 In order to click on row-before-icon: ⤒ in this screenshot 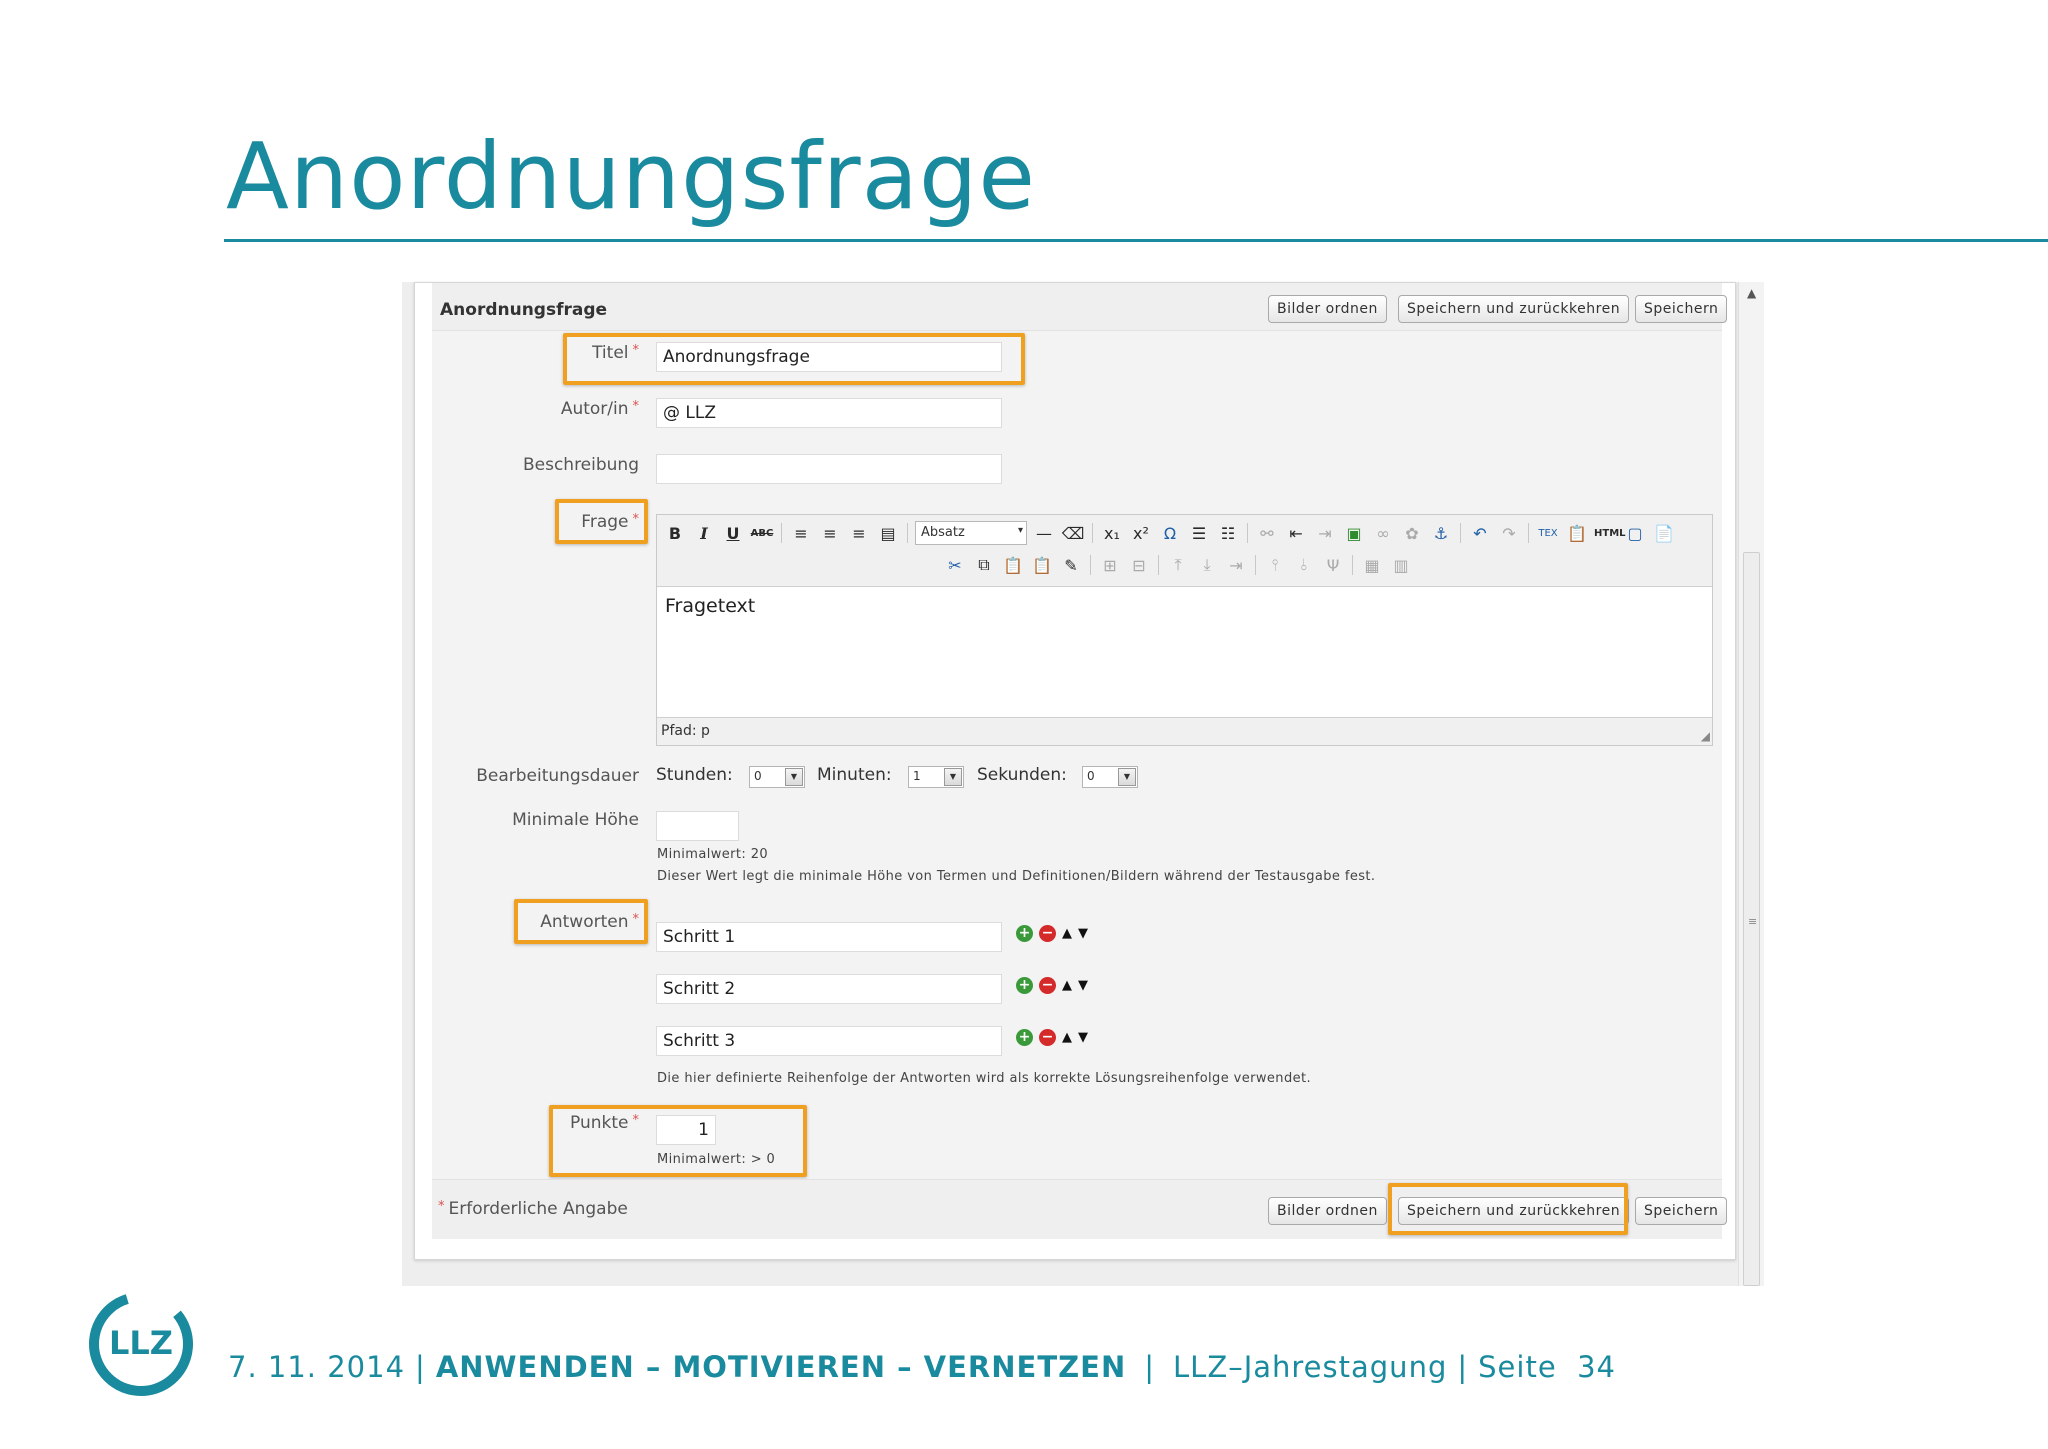, I will do `click(1178, 565)`.